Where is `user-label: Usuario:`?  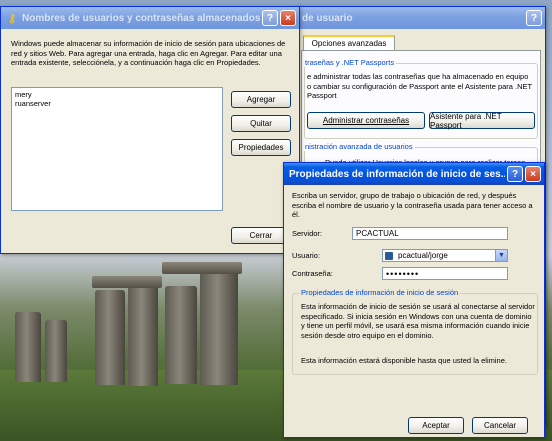
user-label: Usuario: is located at coordinates (306, 255).